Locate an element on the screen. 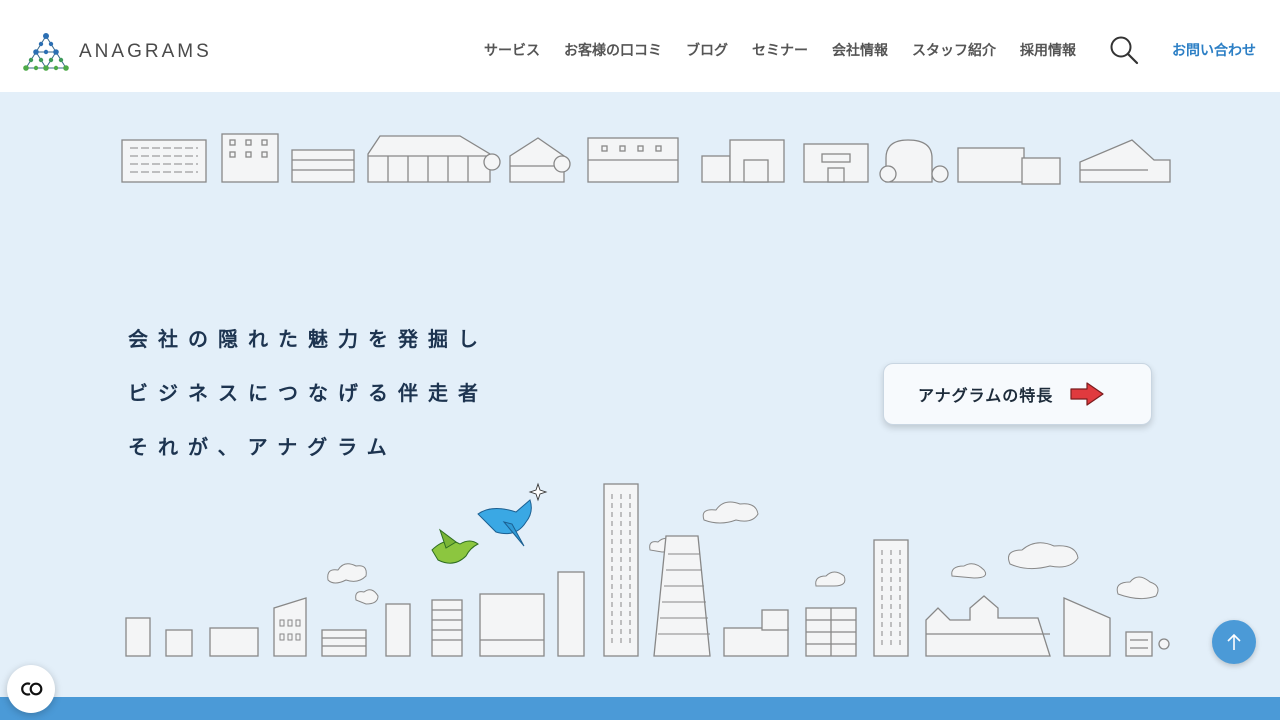  nav-item-seminar: セミナー is located at coordinates (780, 50).